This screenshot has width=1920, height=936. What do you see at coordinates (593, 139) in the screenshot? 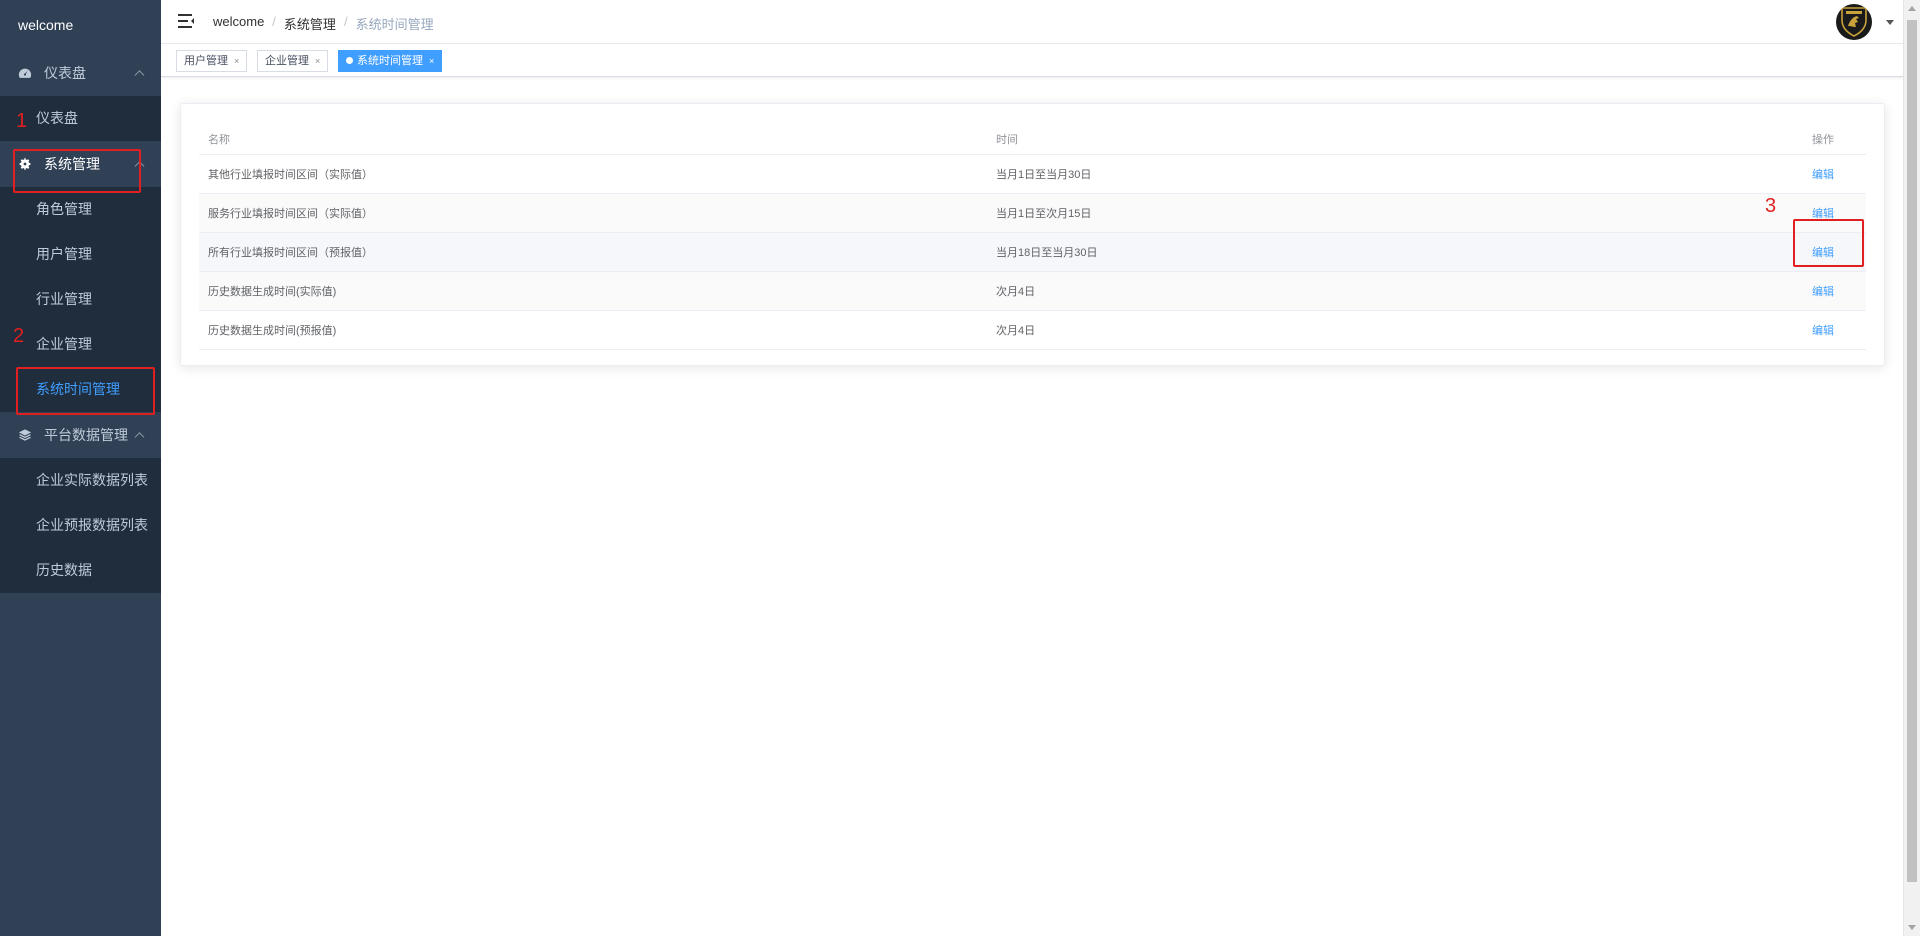
I see `column-header-name: 名称` at bounding box center [593, 139].